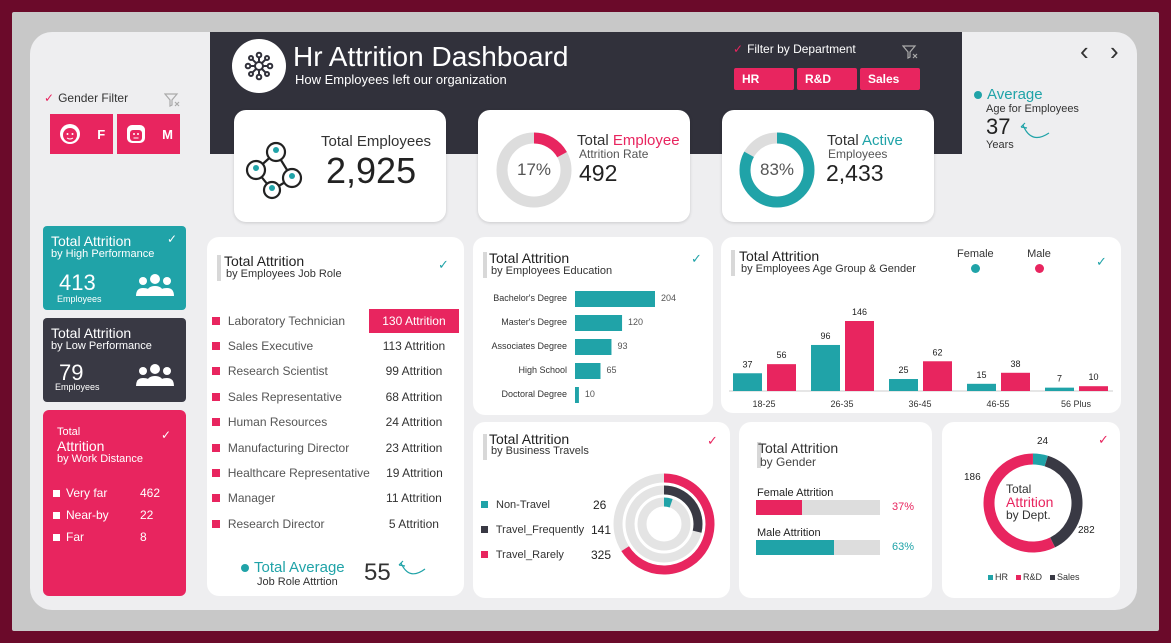 The height and width of the screenshot is (643, 1171). I want to click on job-role-row: Human Resources 24 Attrition, so click(335, 422).